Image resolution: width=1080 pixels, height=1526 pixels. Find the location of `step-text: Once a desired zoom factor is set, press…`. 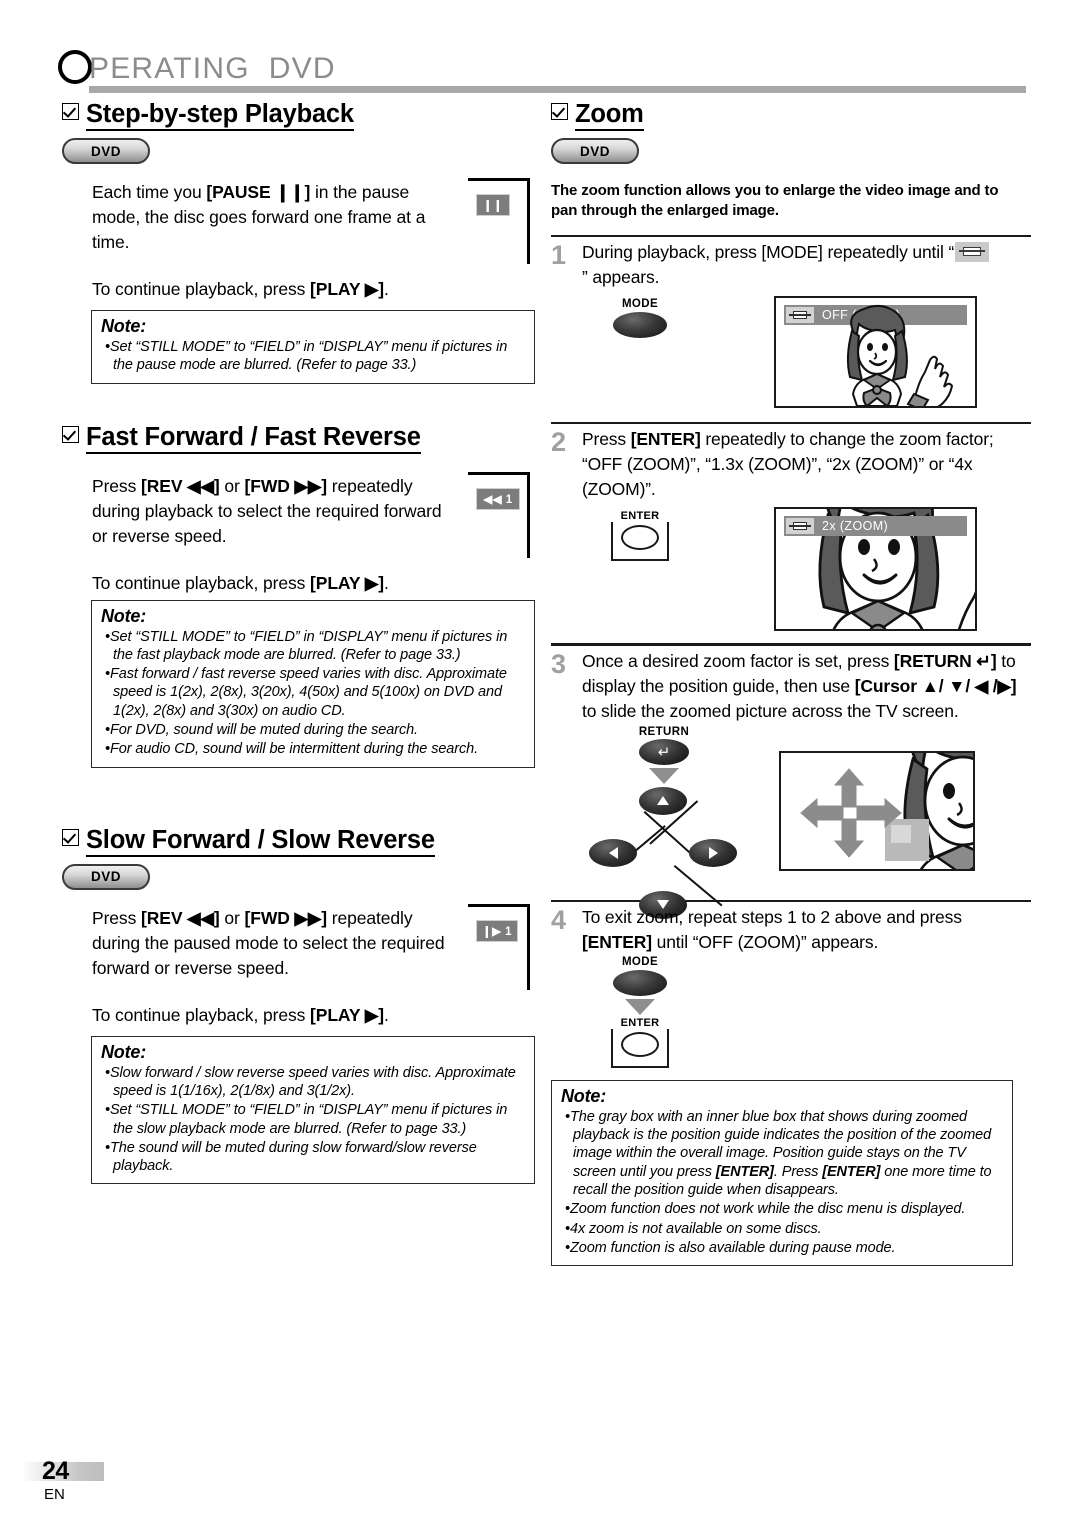

step-text: Once a desired zoom factor is set, press… is located at coordinates (799, 685).